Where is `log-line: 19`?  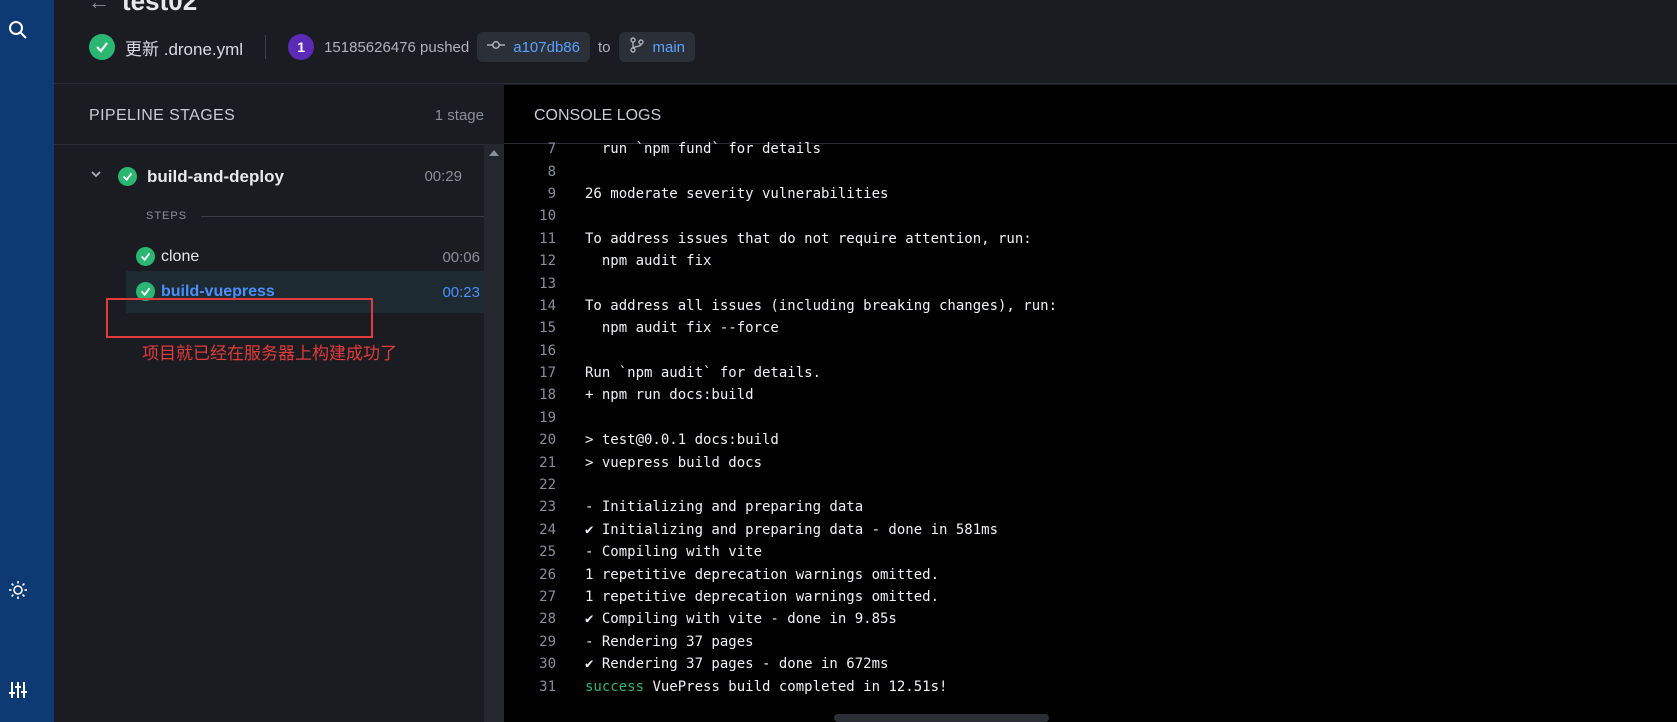 log-line: 19 is located at coordinates (1090, 418).